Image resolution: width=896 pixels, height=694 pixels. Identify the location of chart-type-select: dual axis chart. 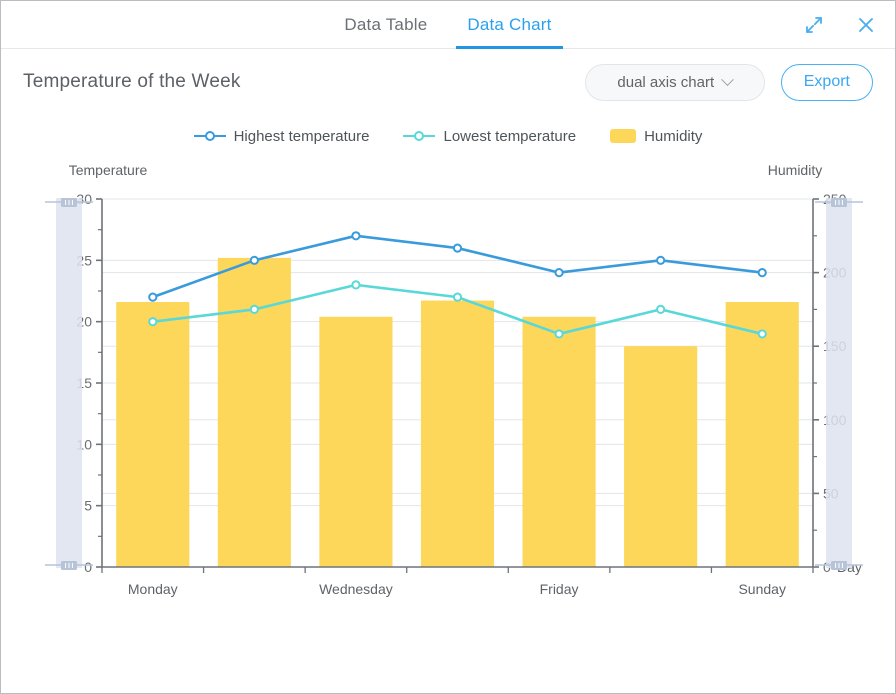
(674, 82).